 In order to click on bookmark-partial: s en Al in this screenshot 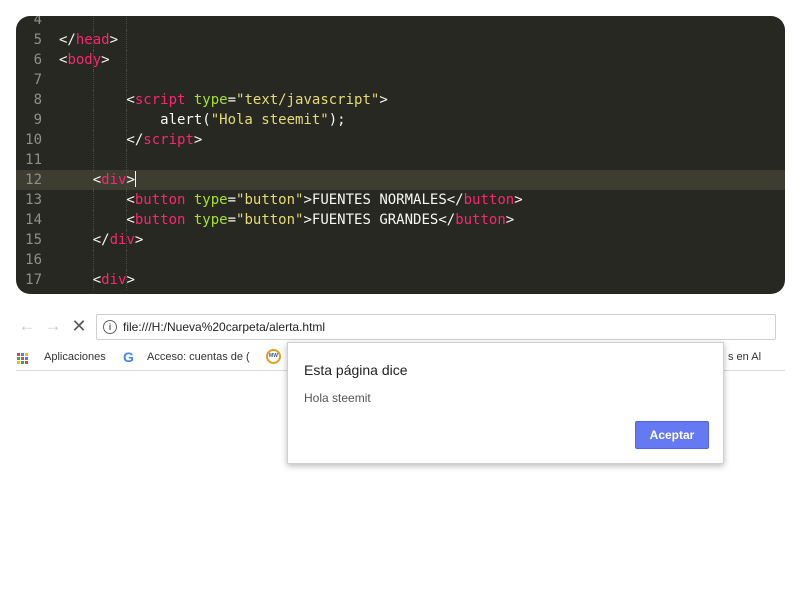, I will do `click(744, 357)`.